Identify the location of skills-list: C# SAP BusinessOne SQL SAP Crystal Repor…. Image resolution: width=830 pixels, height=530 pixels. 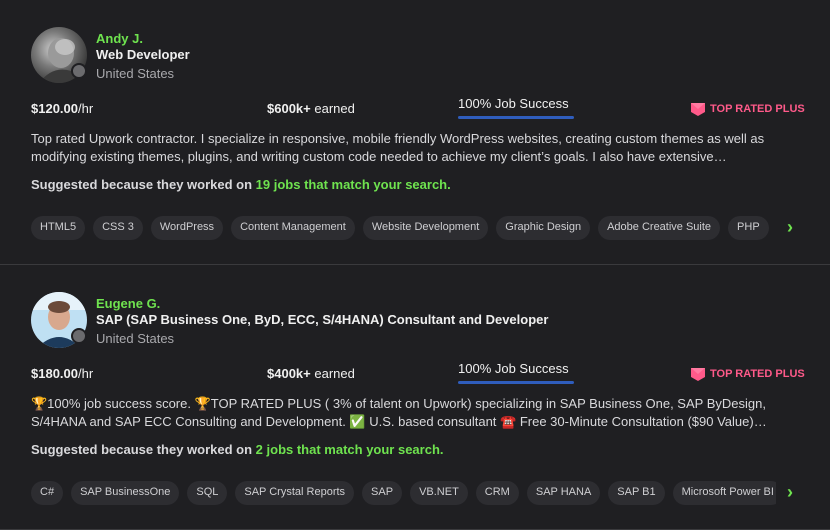
(403, 493).